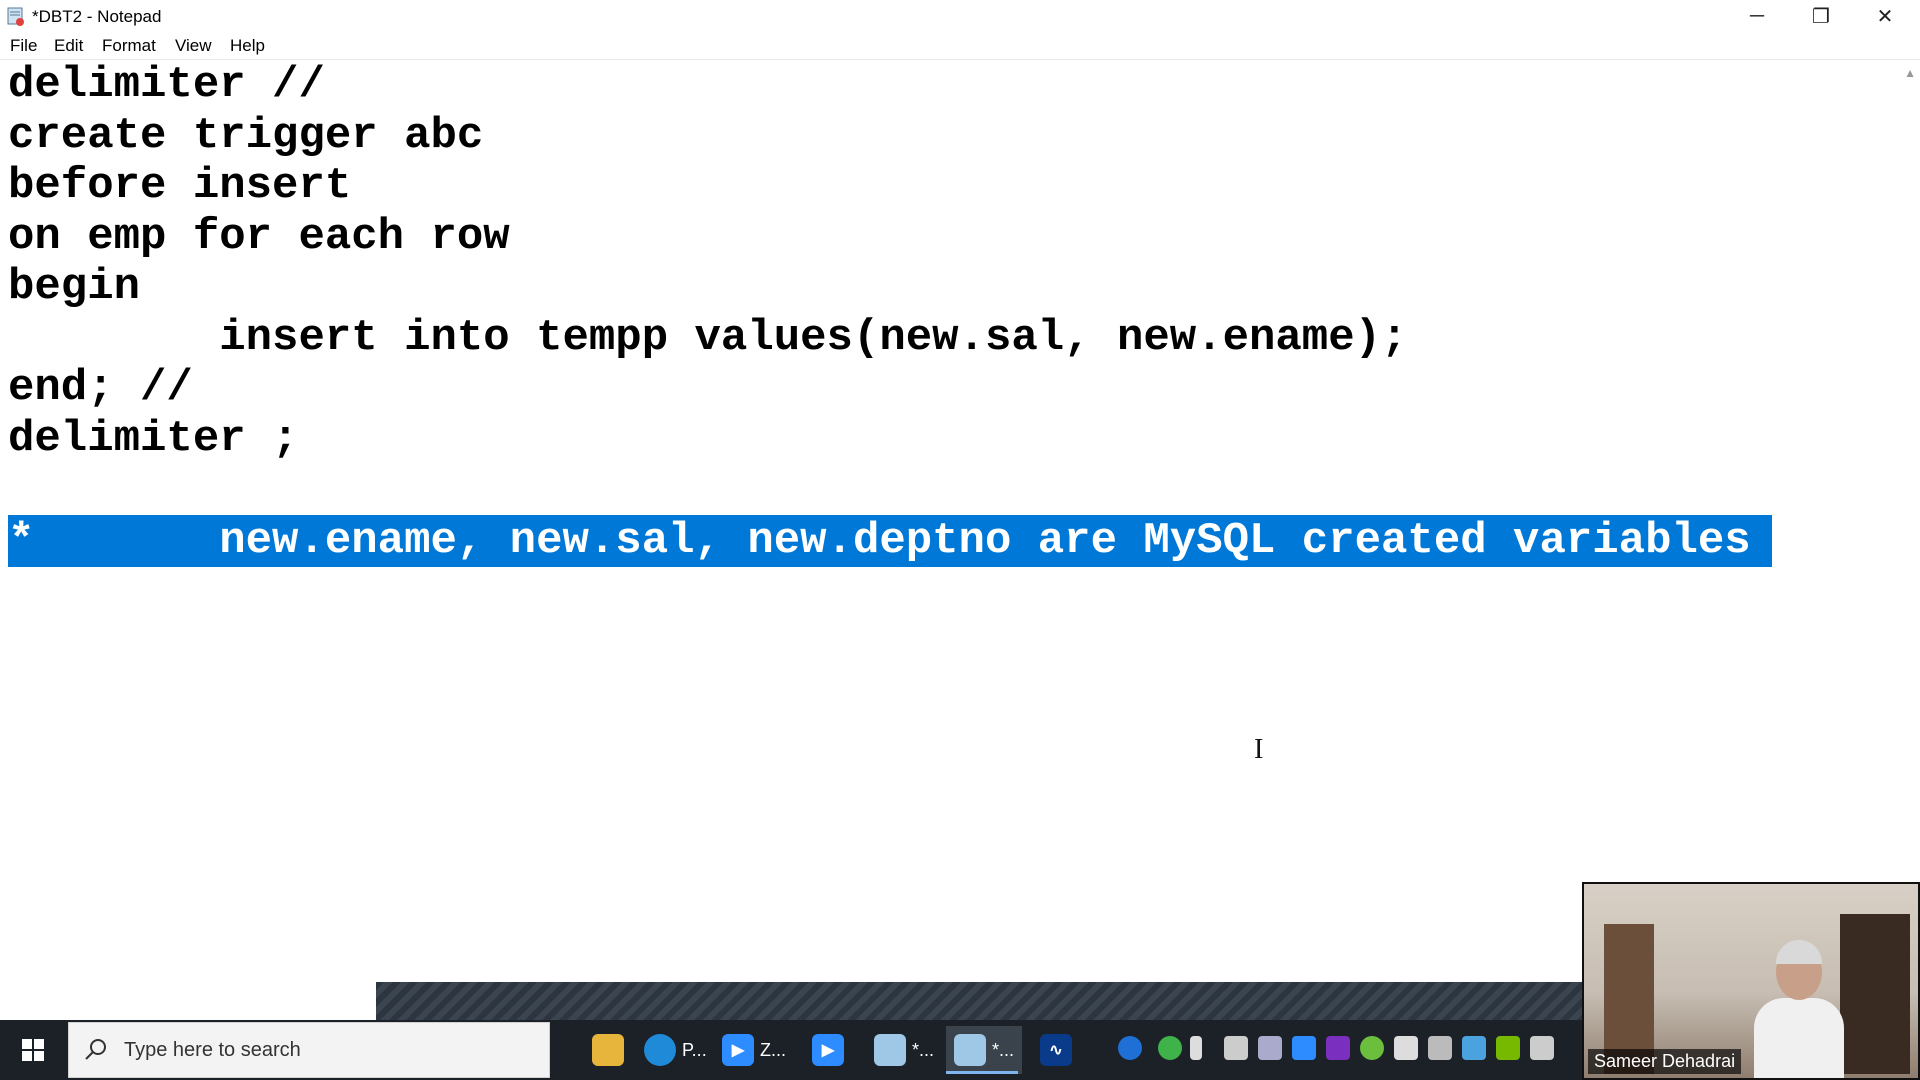  I want to click on code-line: delimiter //, so click(166, 85).